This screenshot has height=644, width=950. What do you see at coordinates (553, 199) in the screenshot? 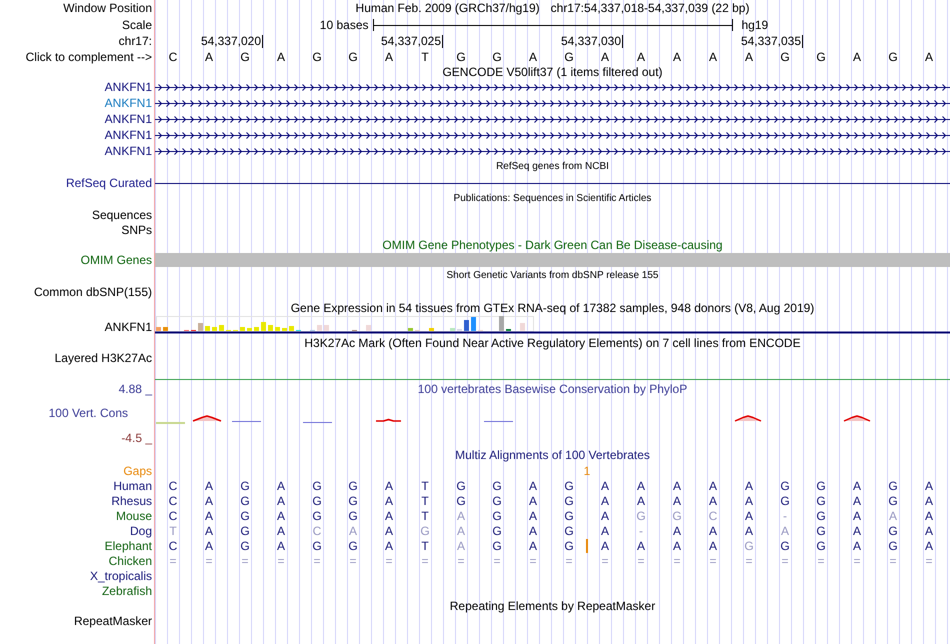
I see `track-title: Publications: Sequences in Scientific Articles` at bounding box center [553, 199].